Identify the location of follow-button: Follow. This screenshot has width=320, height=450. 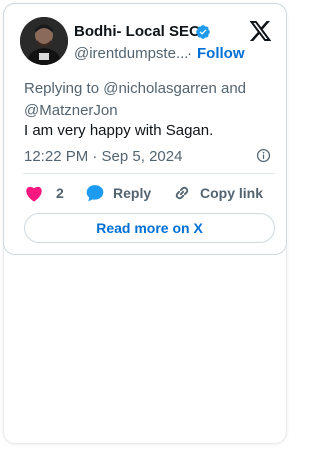
(221, 53).